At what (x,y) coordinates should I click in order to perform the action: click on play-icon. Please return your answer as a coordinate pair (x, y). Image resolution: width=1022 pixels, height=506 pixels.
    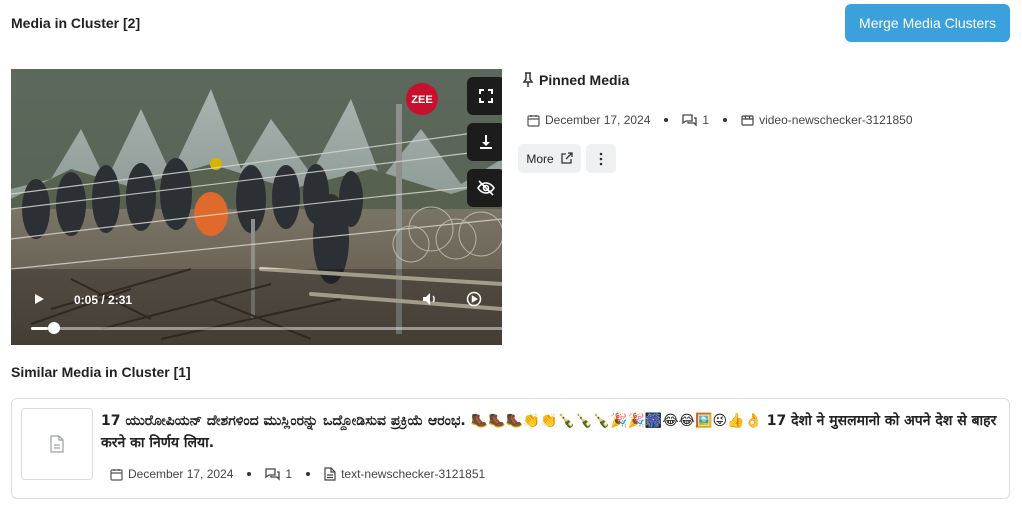
    Looking at the image, I should click on (39, 299).